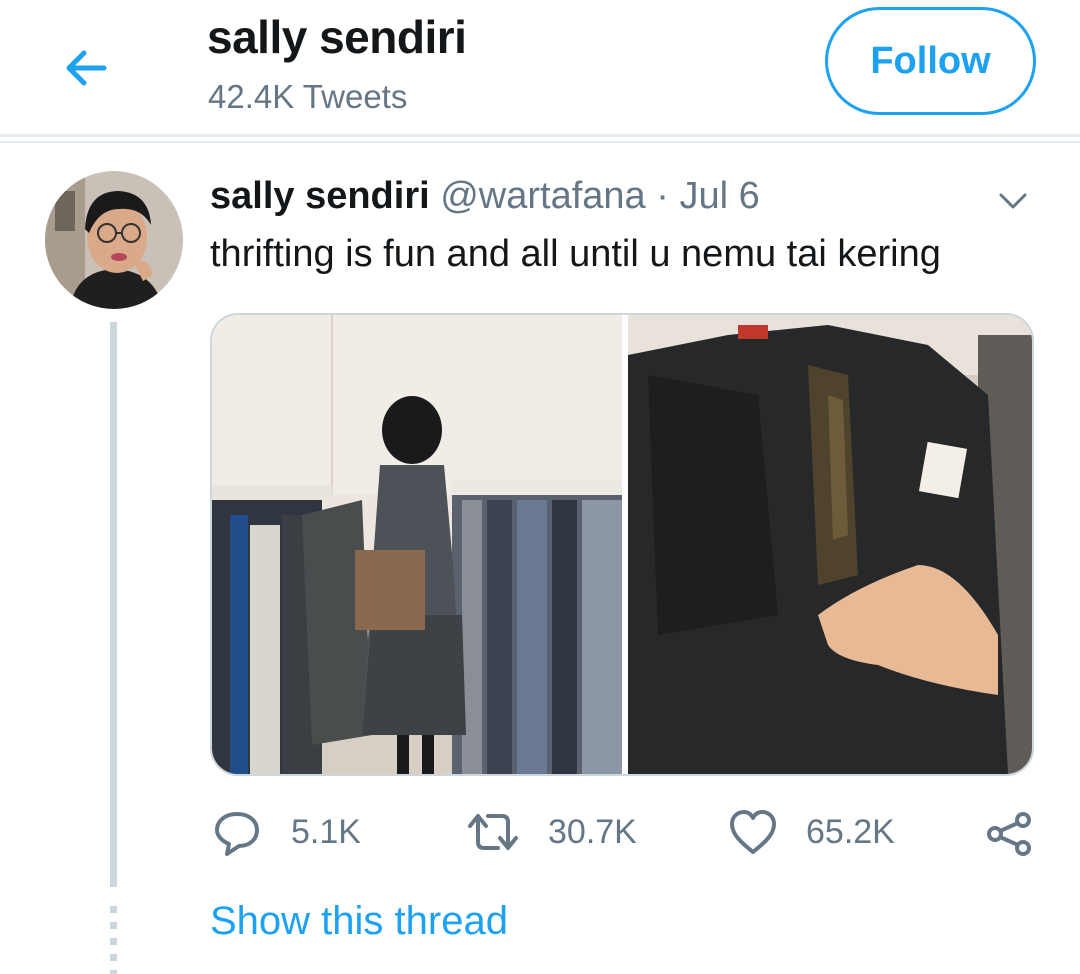  What do you see at coordinates (337, 37) in the screenshot?
I see `page-title: sally sendiri` at bounding box center [337, 37].